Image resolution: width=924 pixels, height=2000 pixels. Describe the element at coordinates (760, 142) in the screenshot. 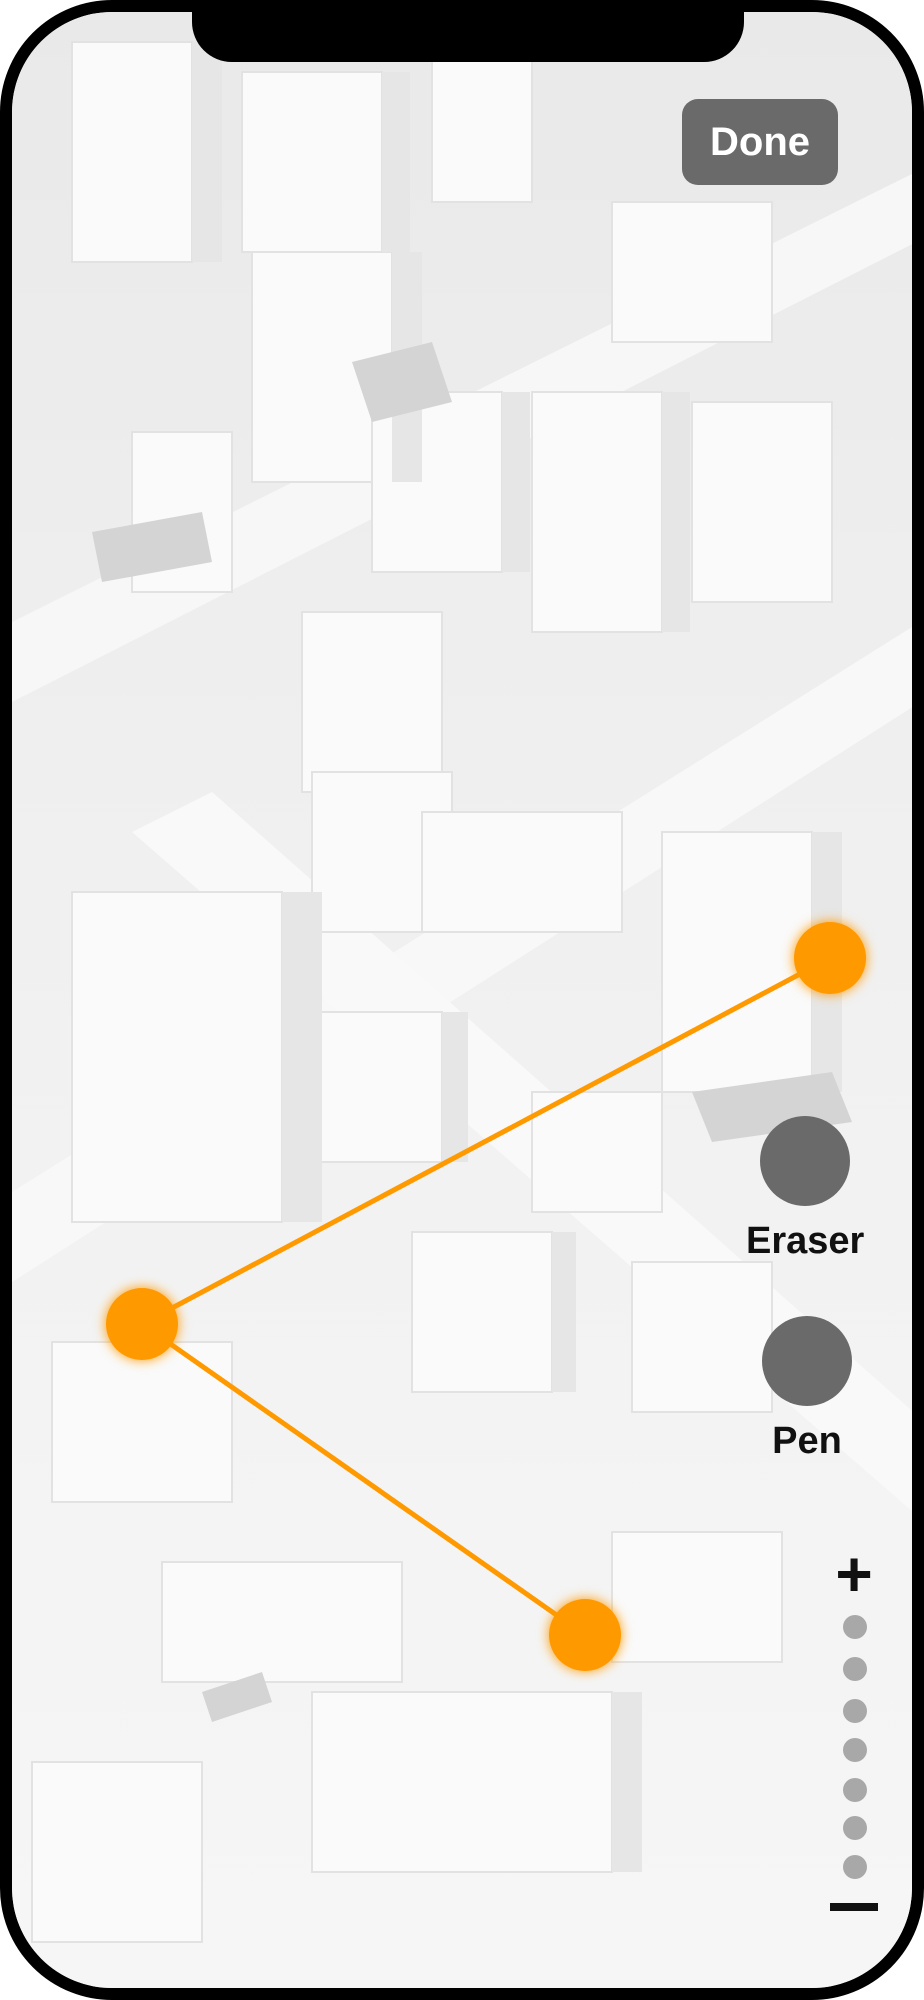

I see `done-button: Done` at that location.